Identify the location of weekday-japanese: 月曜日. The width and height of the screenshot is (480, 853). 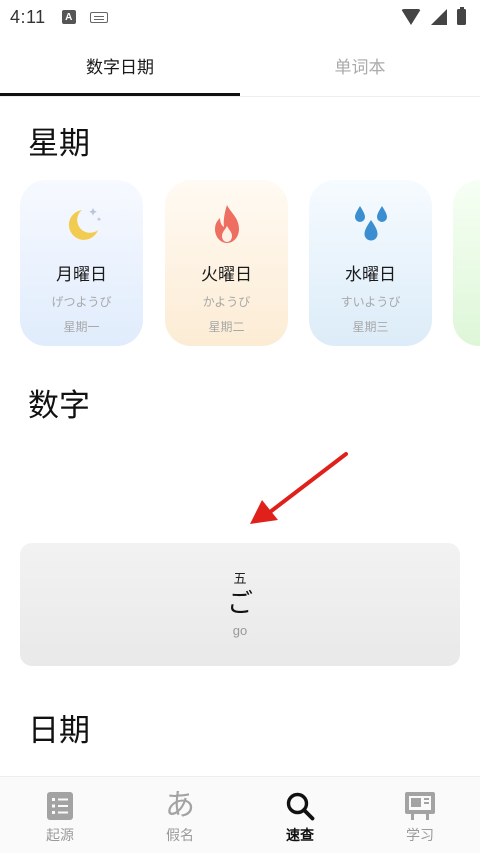
(81, 275).